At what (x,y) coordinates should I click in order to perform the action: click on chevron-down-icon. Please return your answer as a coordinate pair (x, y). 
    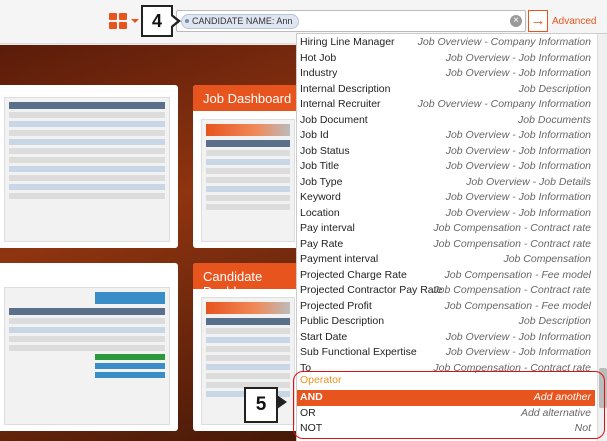
    Looking at the image, I should click on (135, 21).